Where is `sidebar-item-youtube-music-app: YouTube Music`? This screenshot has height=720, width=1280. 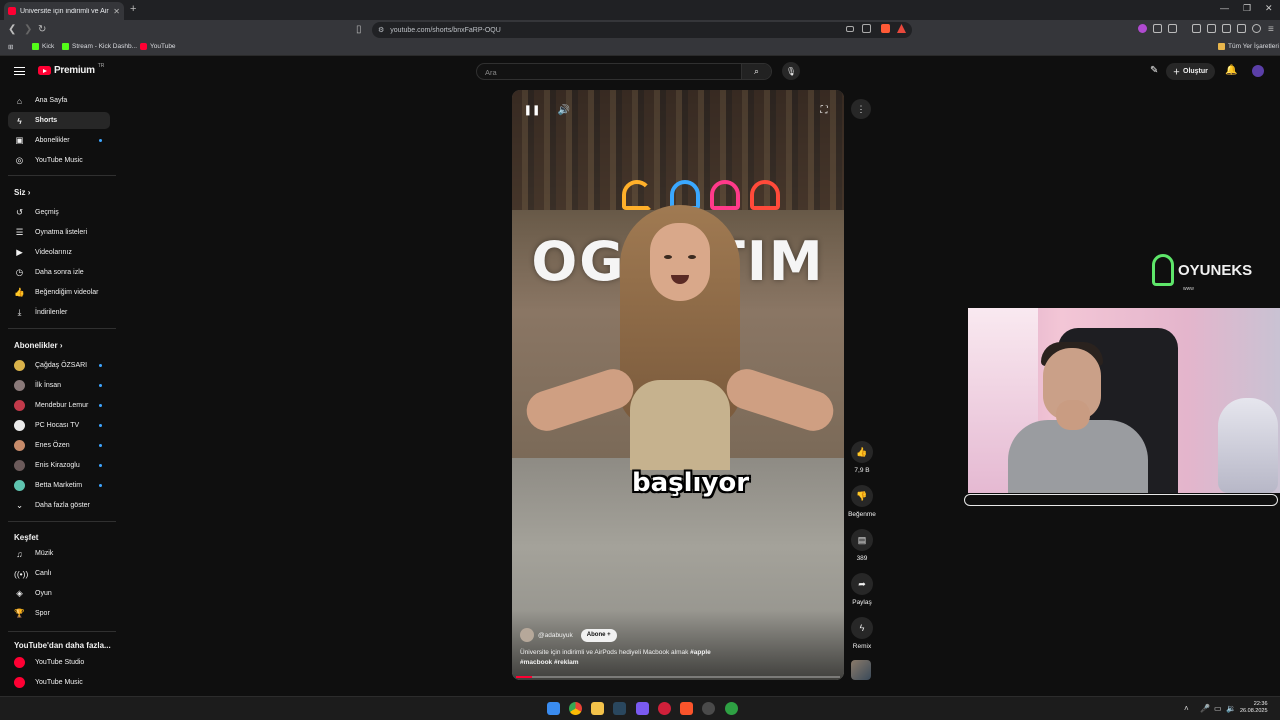 sidebar-item-youtube-music-app: YouTube Music is located at coordinates (59, 682).